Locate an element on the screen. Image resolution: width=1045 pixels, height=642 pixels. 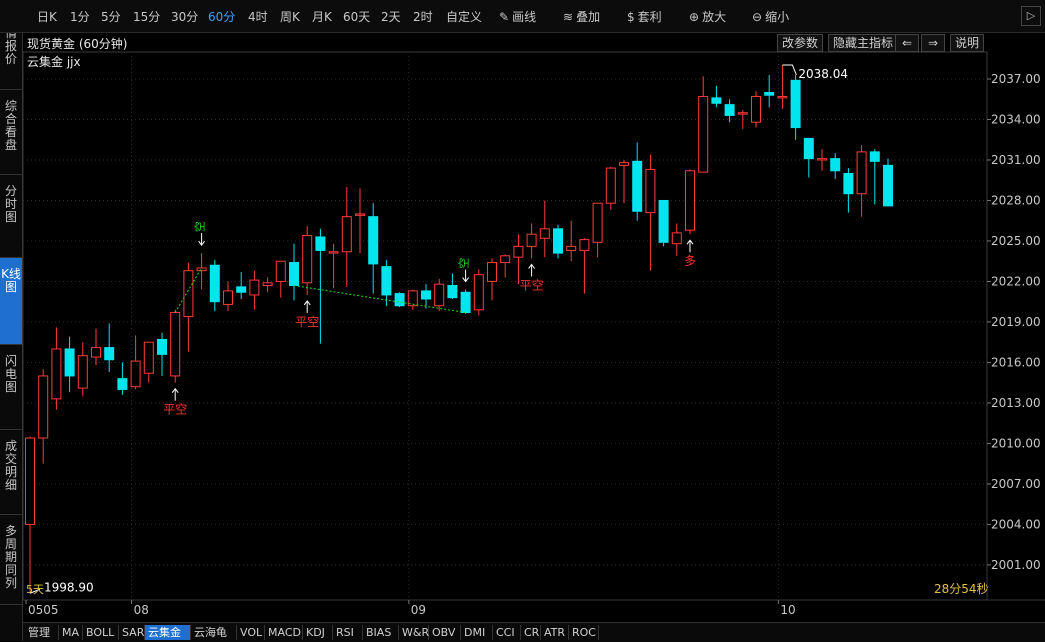
range-label: 5天 is located at coordinates (35, 589).